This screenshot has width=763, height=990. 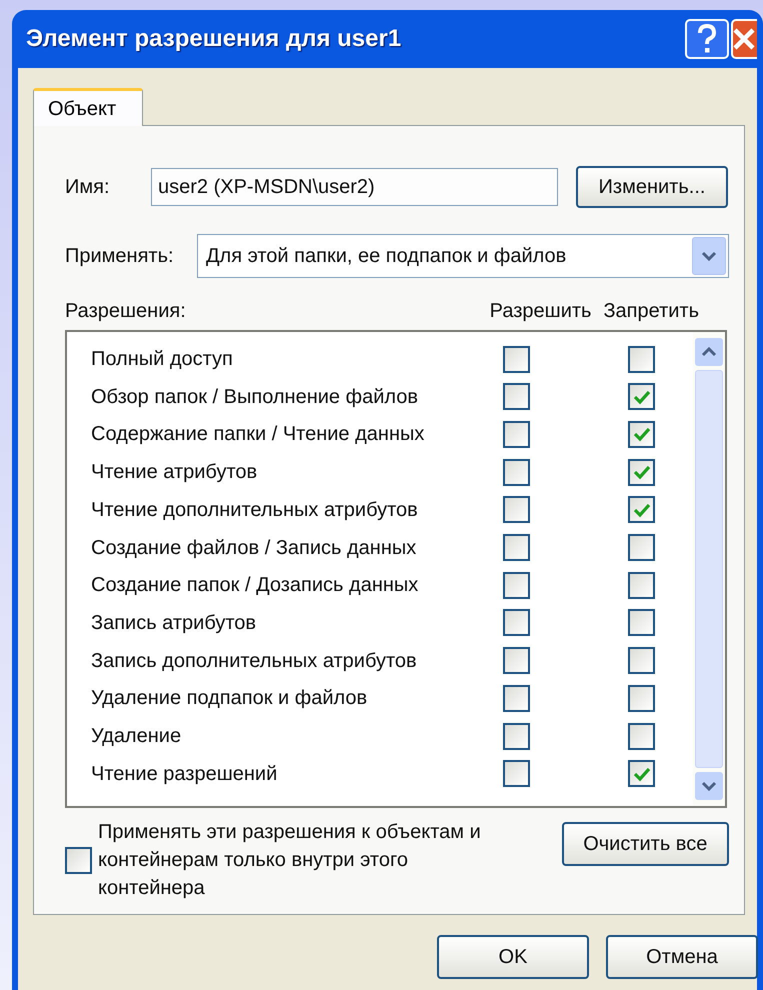 What do you see at coordinates (229, 699) in the screenshot?
I see `permission-name: Удаление подпапок и файлов` at bounding box center [229, 699].